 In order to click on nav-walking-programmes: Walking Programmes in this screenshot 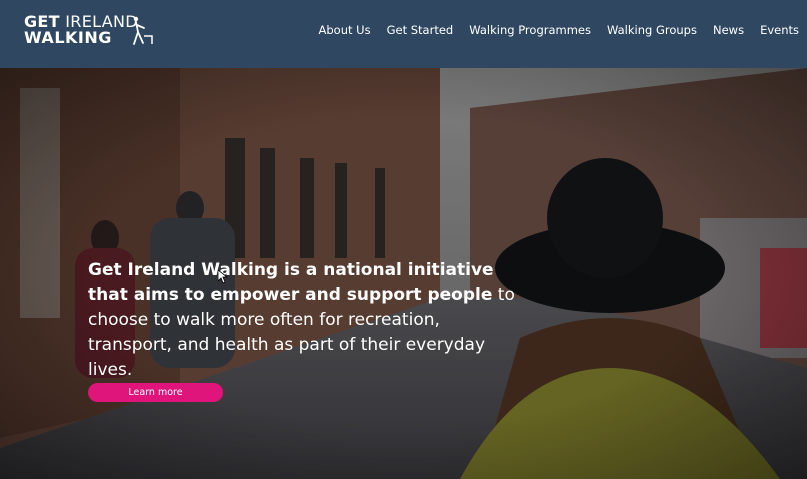, I will do `click(530, 30)`.